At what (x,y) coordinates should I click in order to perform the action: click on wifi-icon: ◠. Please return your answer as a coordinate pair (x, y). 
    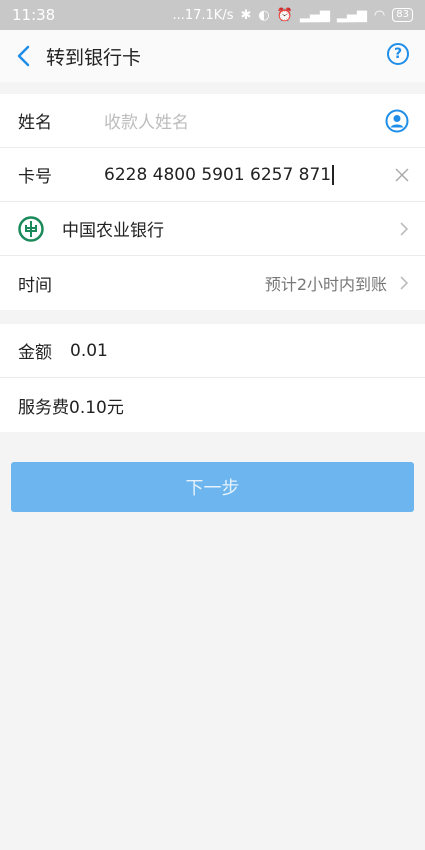
    Looking at the image, I should click on (379, 15).